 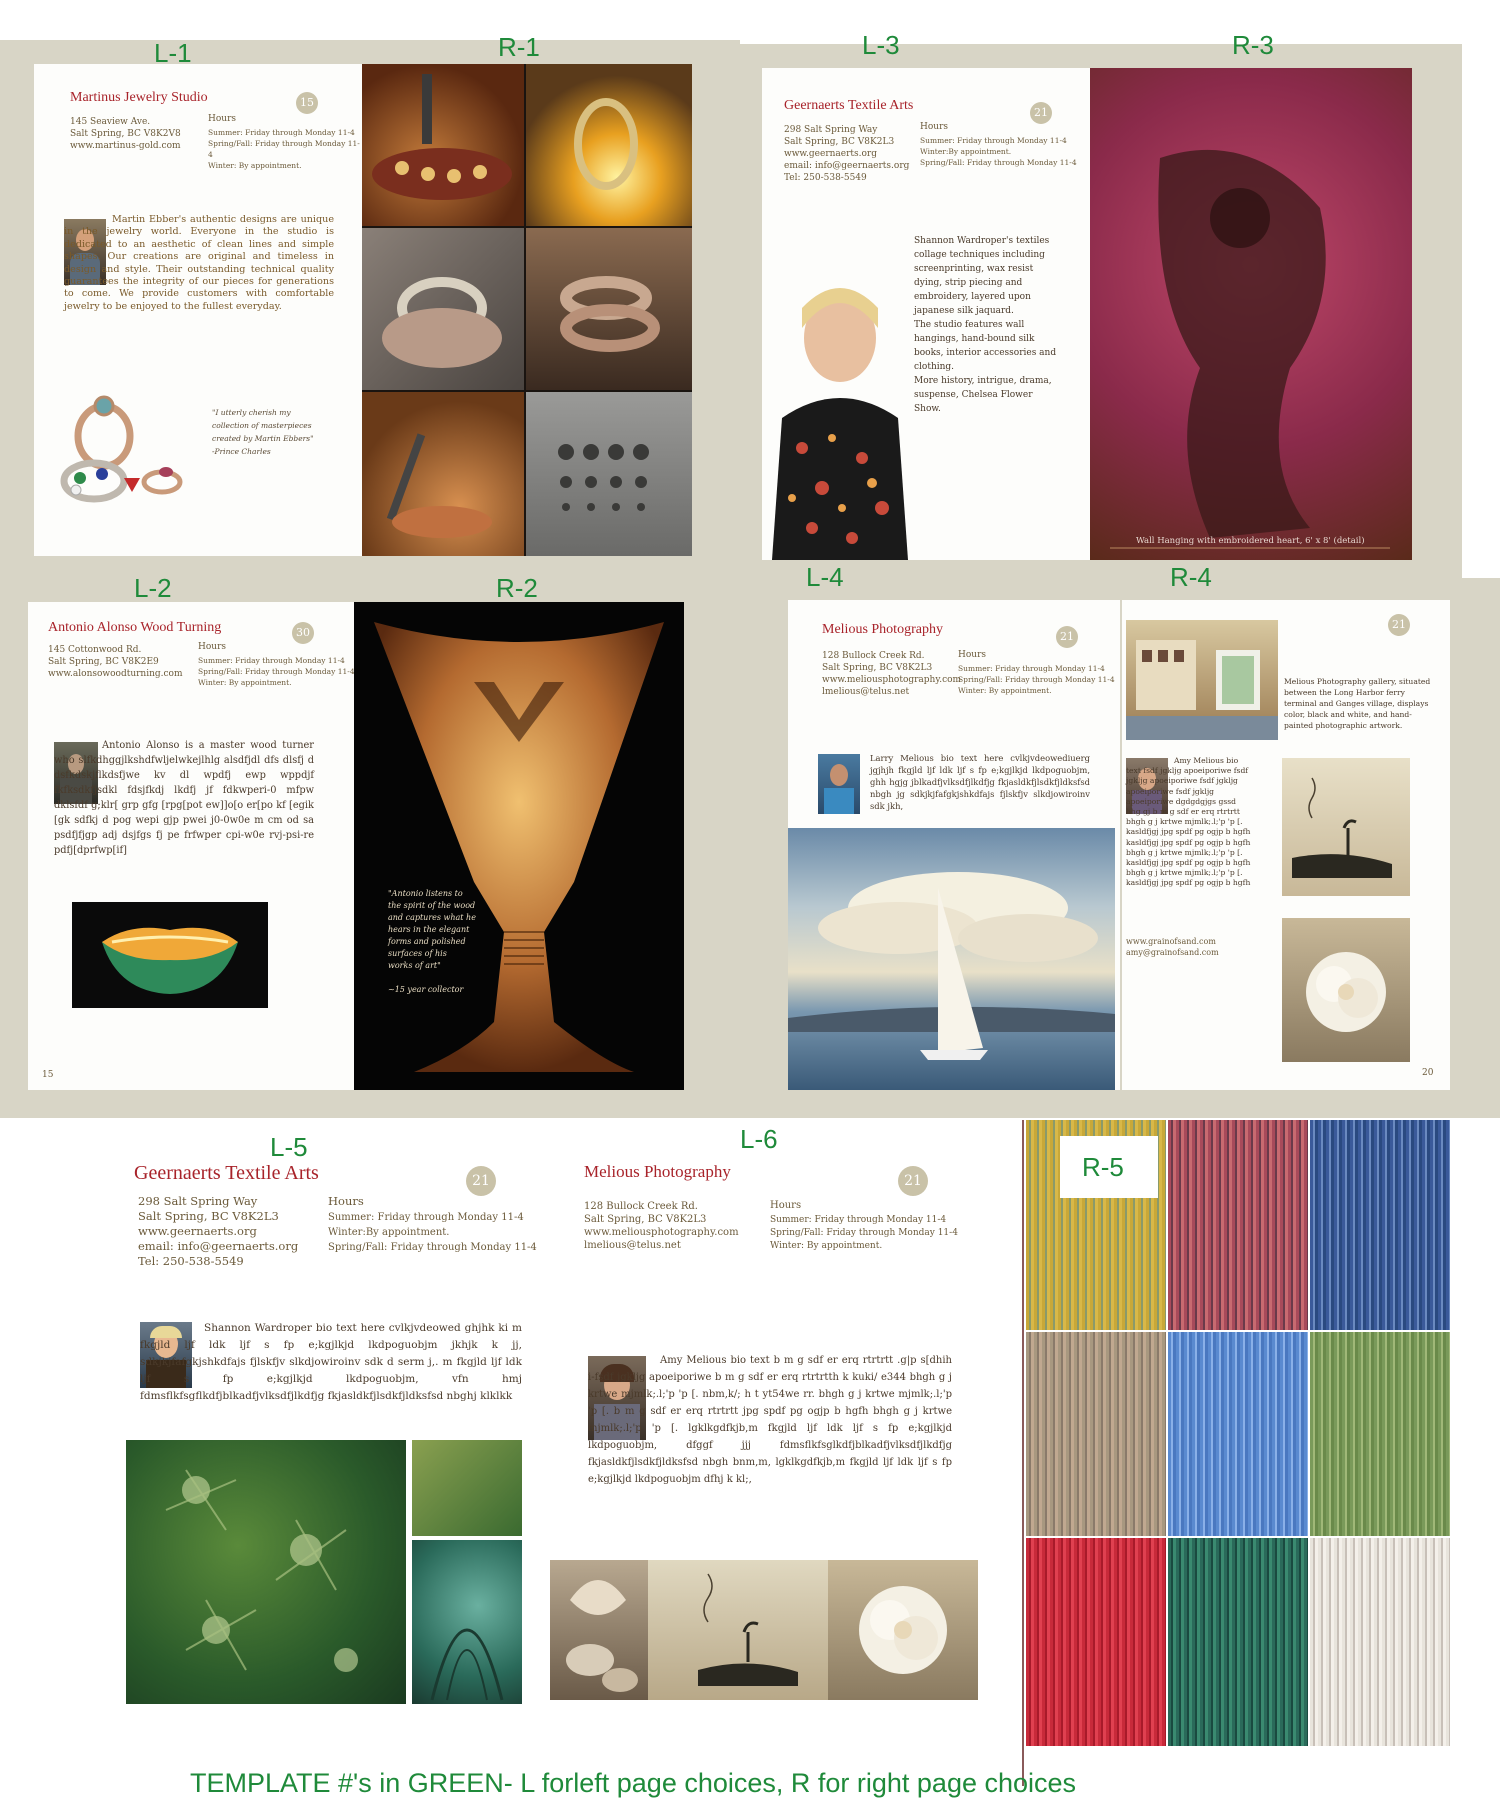 What do you see at coordinates (759, 1139) in the screenshot?
I see `template-tag-l6: L-6` at bounding box center [759, 1139].